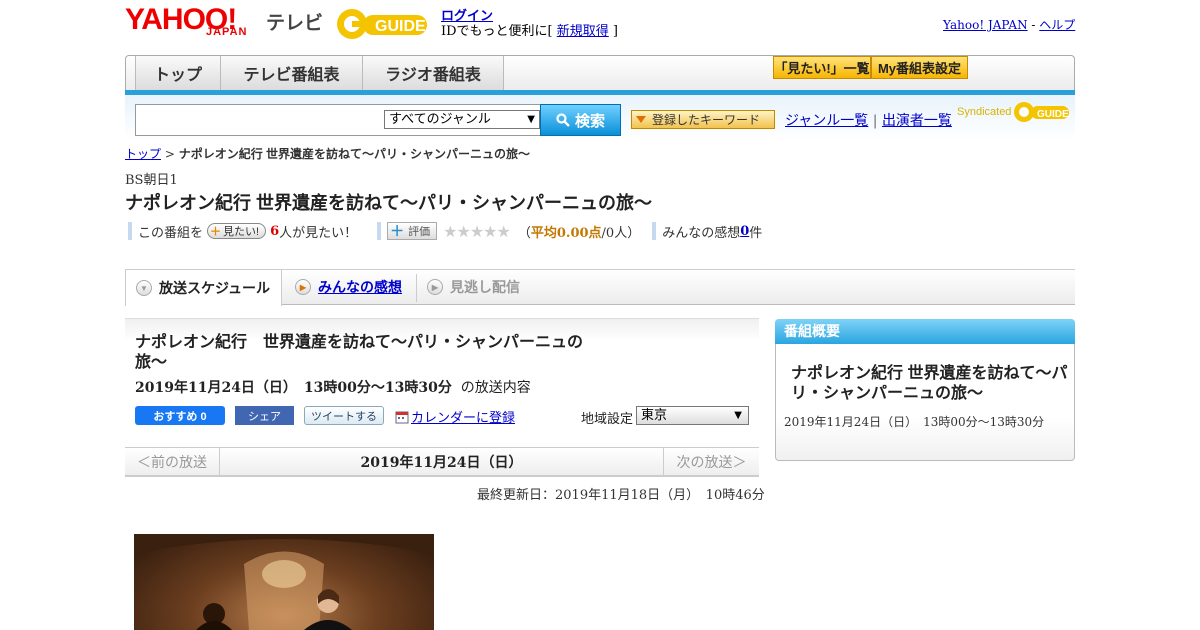 The image size is (1200, 630). I want to click on syndicated-gguide: Syndicated GUIDE, so click(1014, 112).